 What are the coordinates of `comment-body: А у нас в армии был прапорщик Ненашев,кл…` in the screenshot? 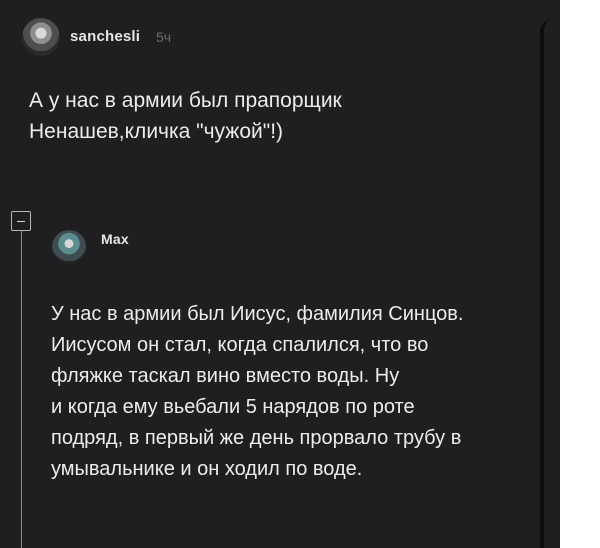 It's located at (214, 116).